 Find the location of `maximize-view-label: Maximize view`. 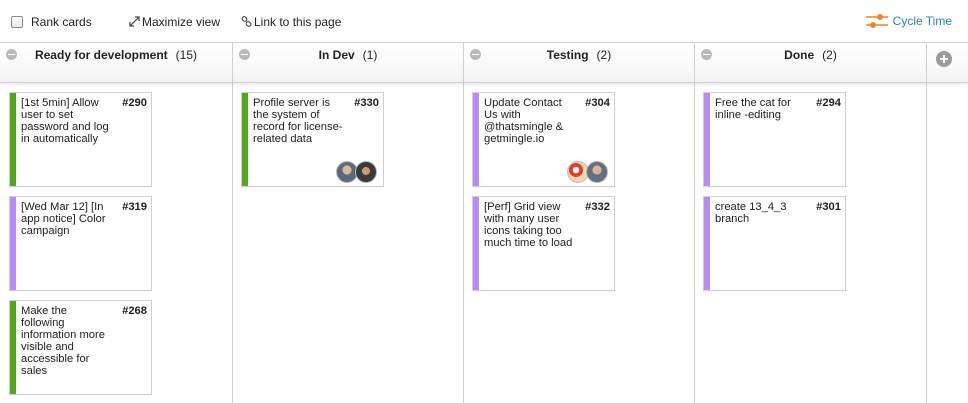

maximize-view-label: Maximize view is located at coordinates (181, 22).